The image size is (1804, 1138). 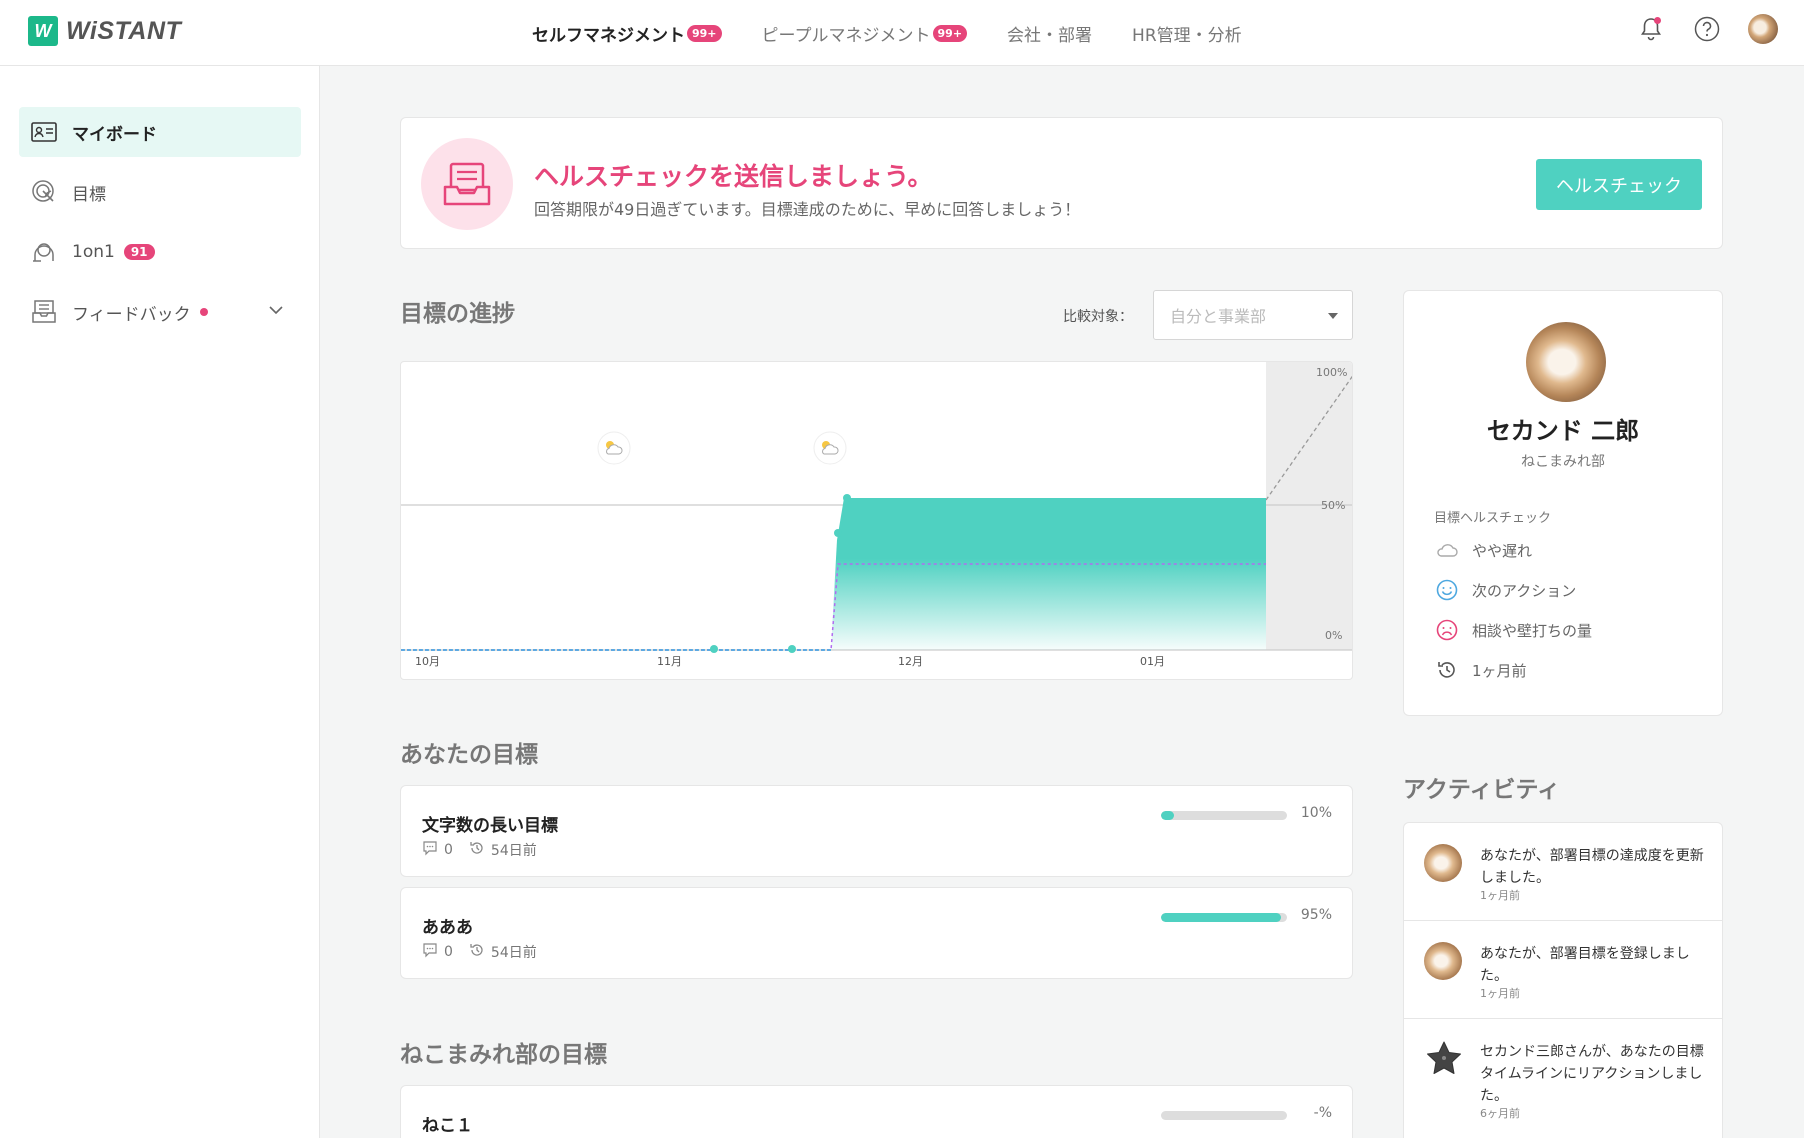 I want to click on sidebar-item-1on1: 1on1 91, so click(x=160, y=252).